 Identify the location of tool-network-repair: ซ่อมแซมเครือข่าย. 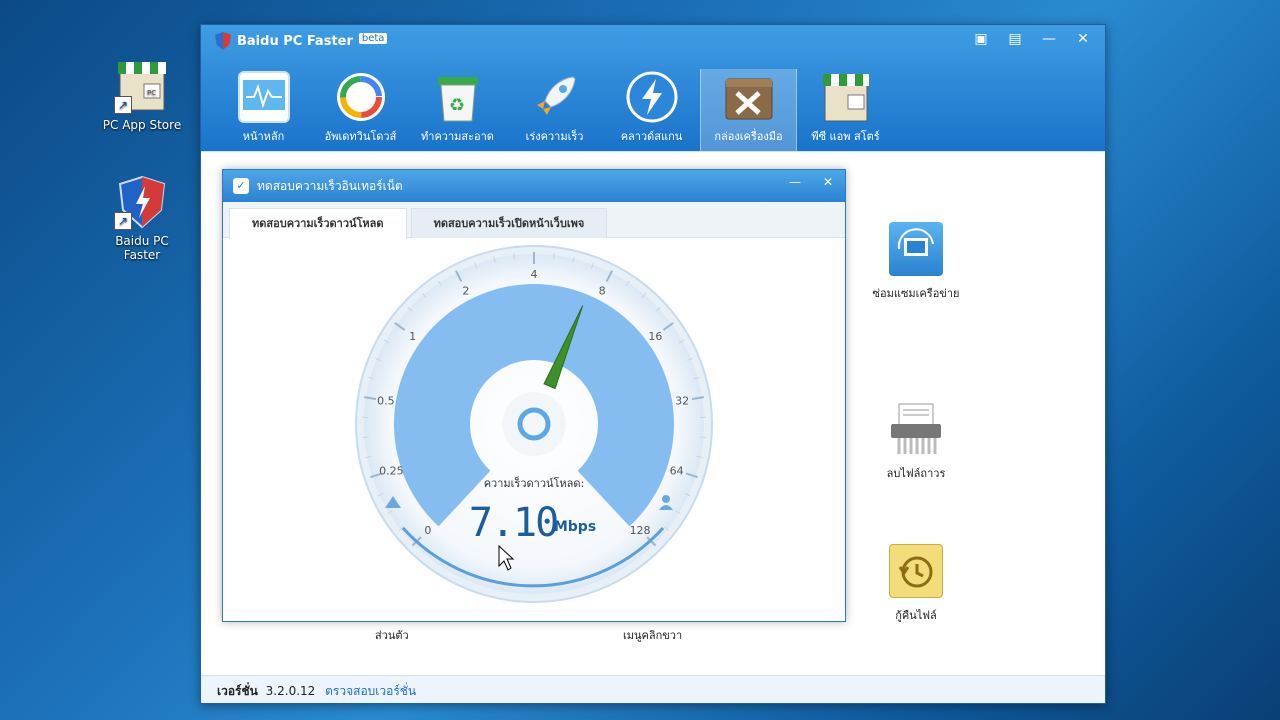
(916, 262).